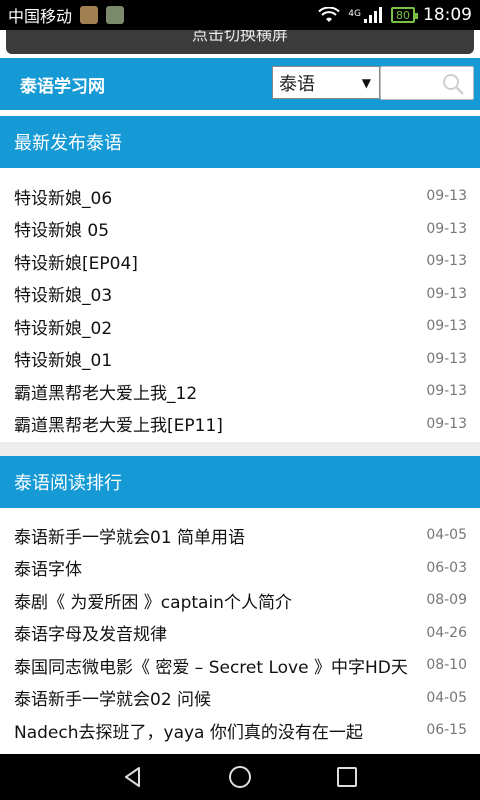  I want to click on switch-landscape-button: 点击切换横屏, so click(240, 42).